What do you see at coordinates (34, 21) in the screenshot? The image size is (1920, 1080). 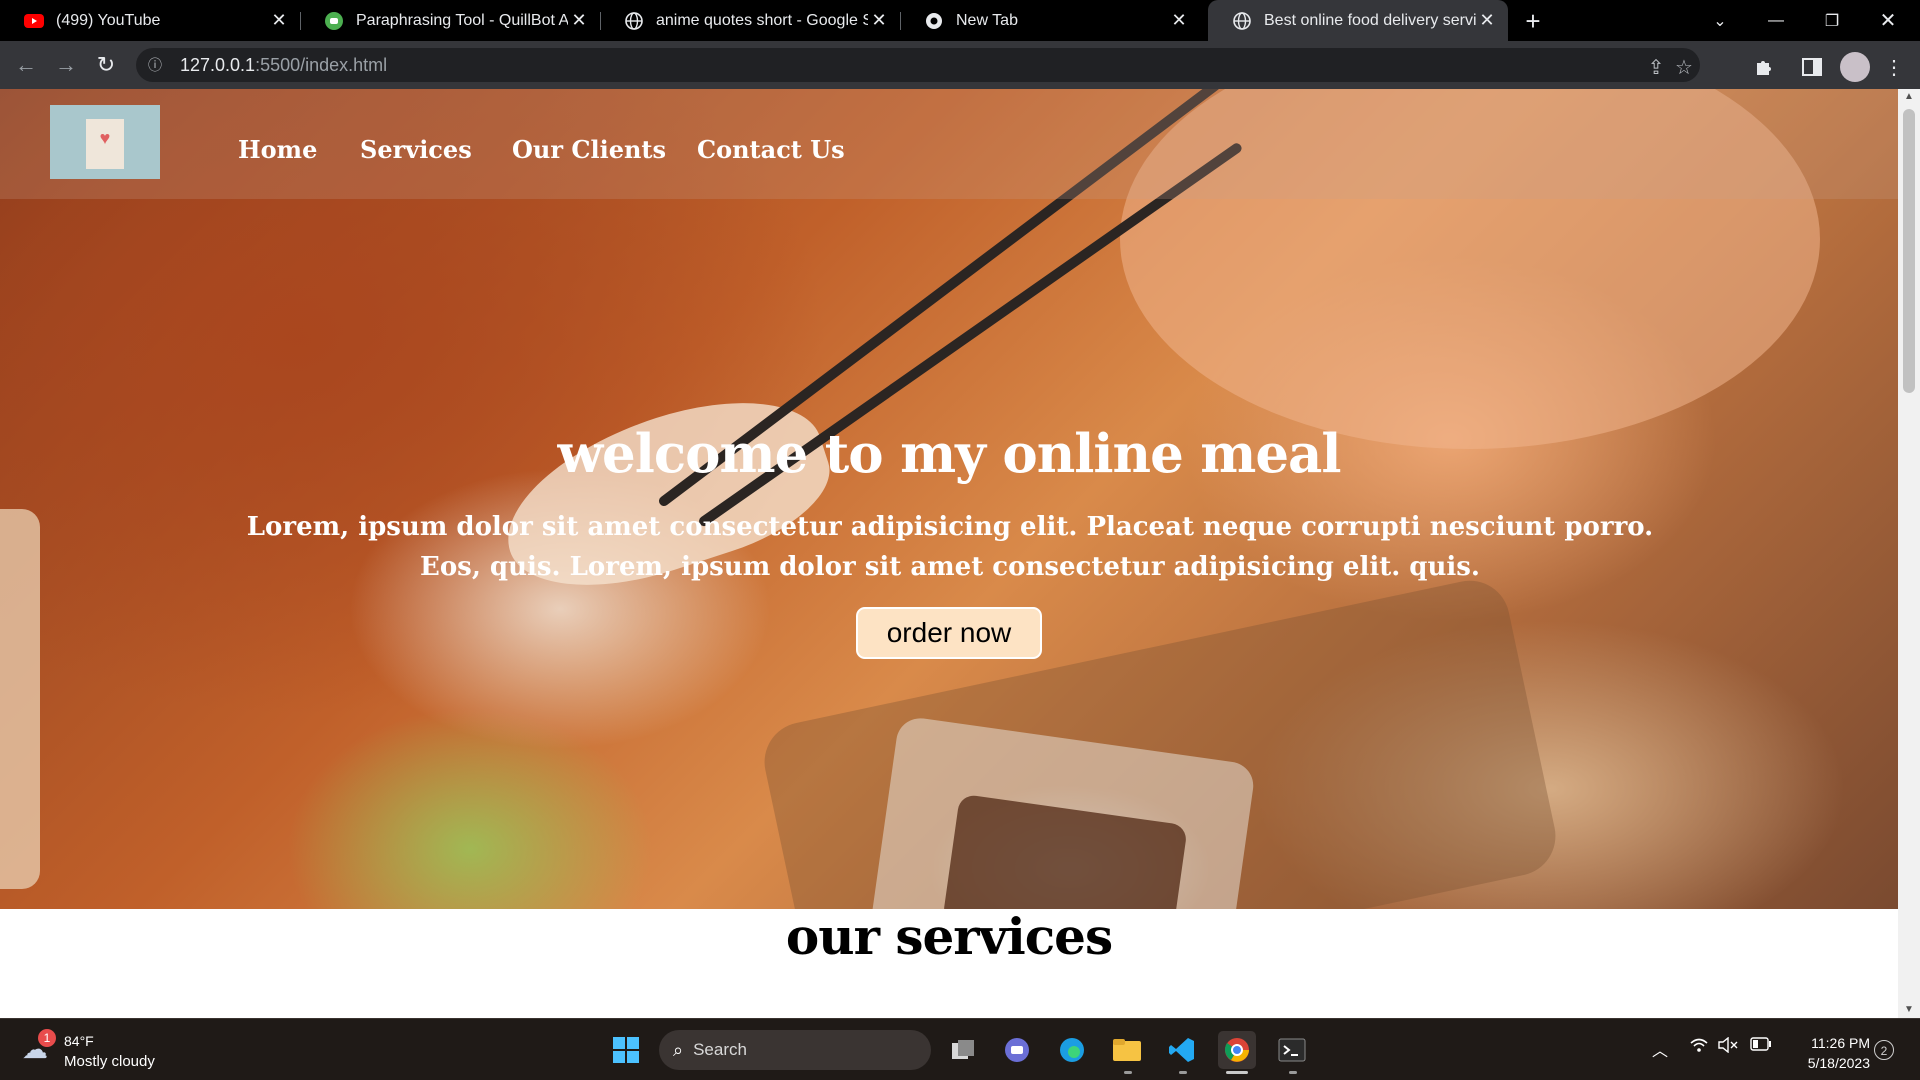 I see `youtube-icon` at bounding box center [34, 21].